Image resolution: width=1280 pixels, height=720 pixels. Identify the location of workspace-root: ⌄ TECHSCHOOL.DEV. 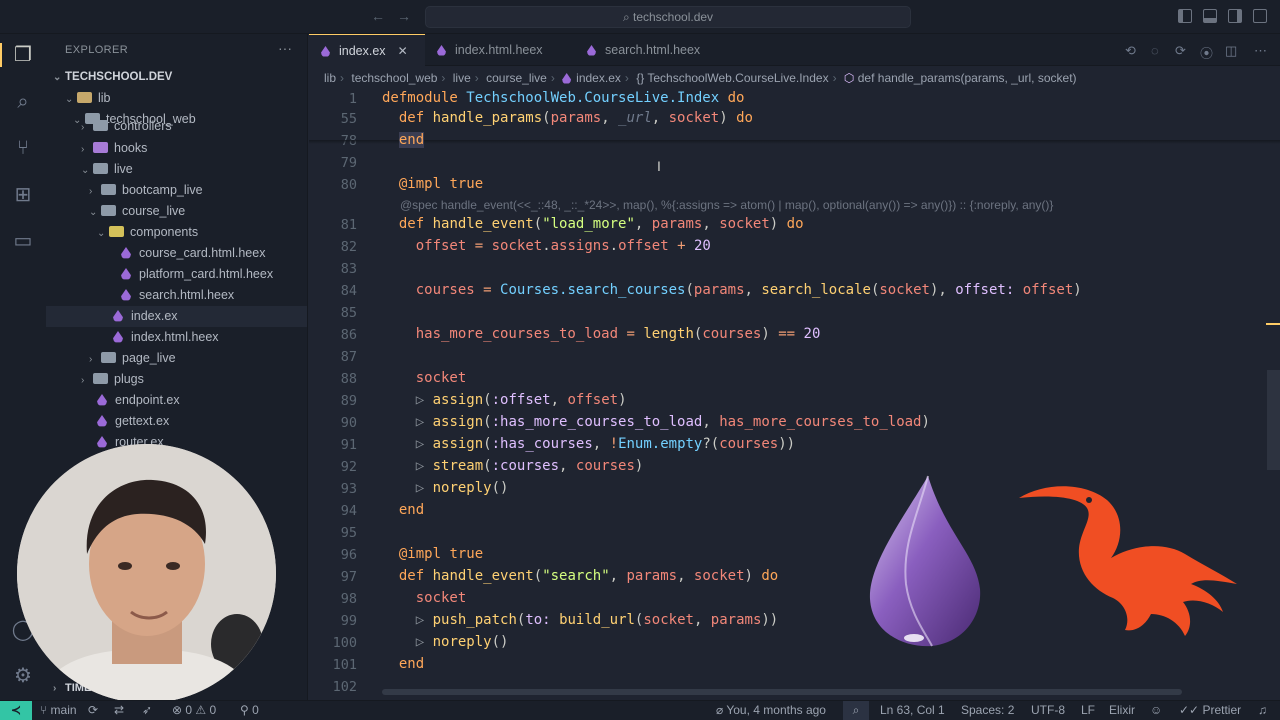
(176, 77).